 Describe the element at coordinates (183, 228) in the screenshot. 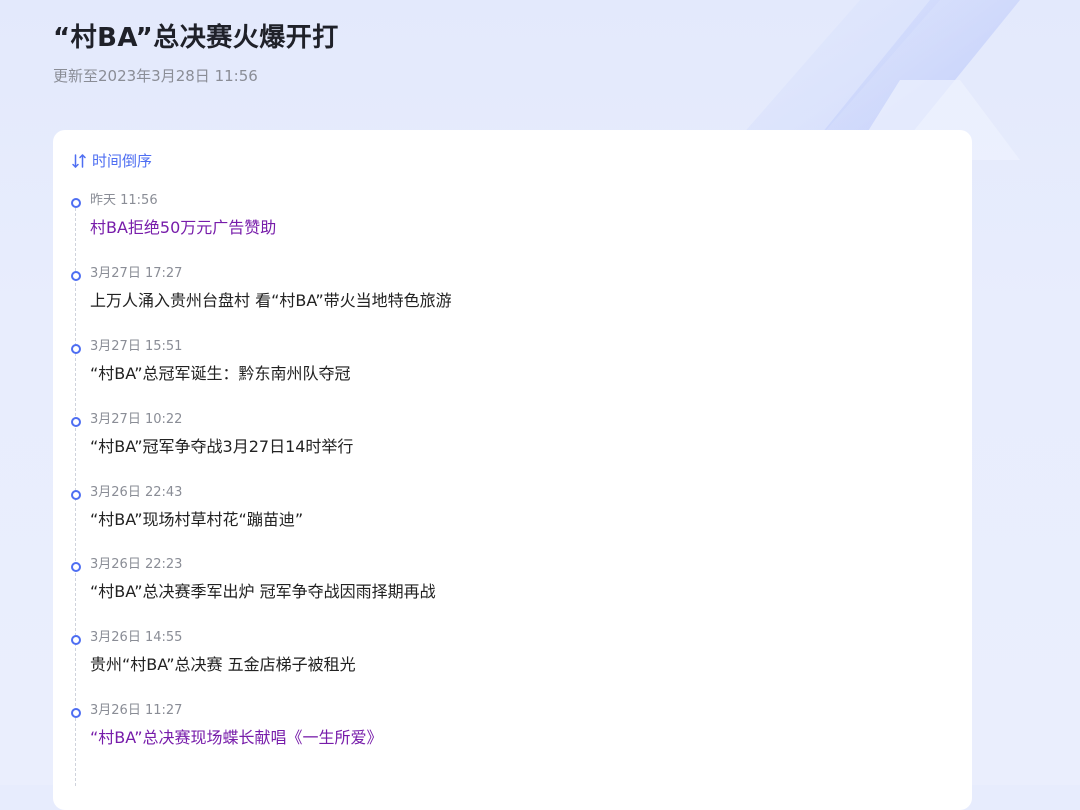

I see `timeline-item-headline-link: 村BA拒绝50万元广告赞助` at that location.